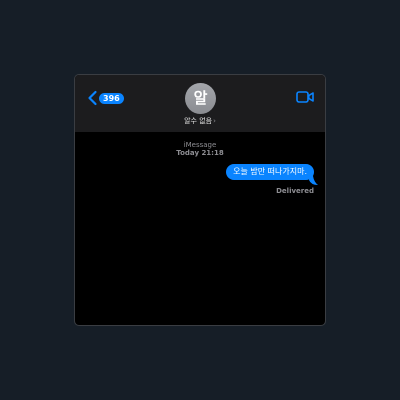 The image size is (400, 400). I want to click on bubble-tail, so click(313, 180).